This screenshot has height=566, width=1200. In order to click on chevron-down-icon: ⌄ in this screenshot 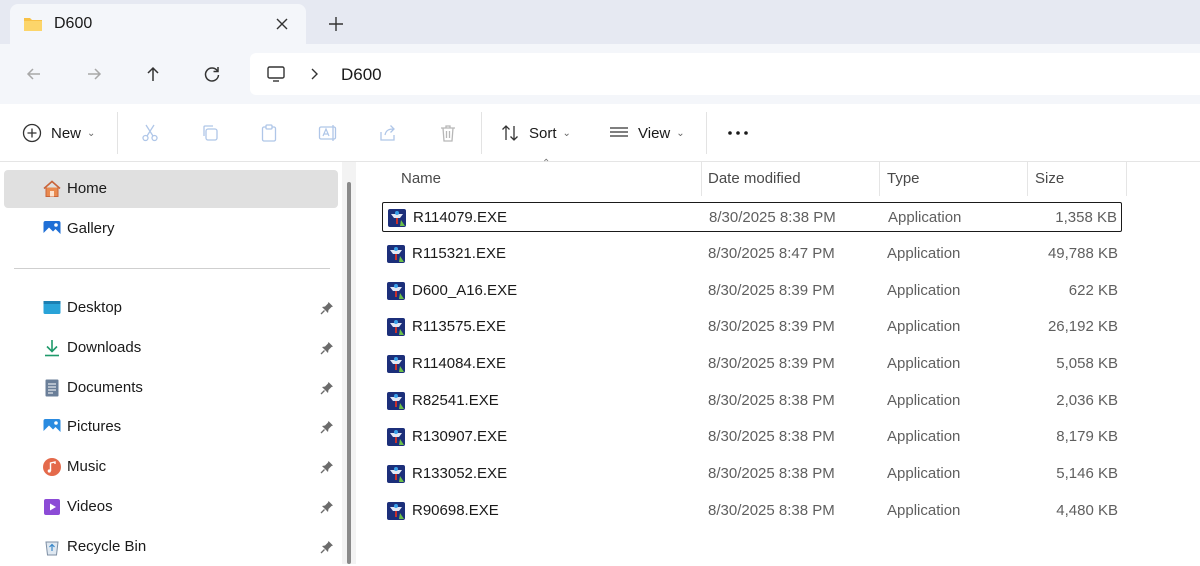, I will do `click(91, 133)`.